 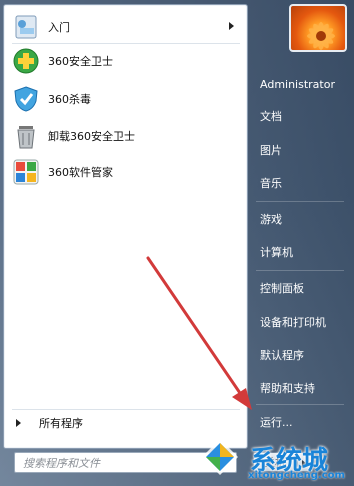 I want to click on expand-arrow-icon, so click(x=18, y=423).